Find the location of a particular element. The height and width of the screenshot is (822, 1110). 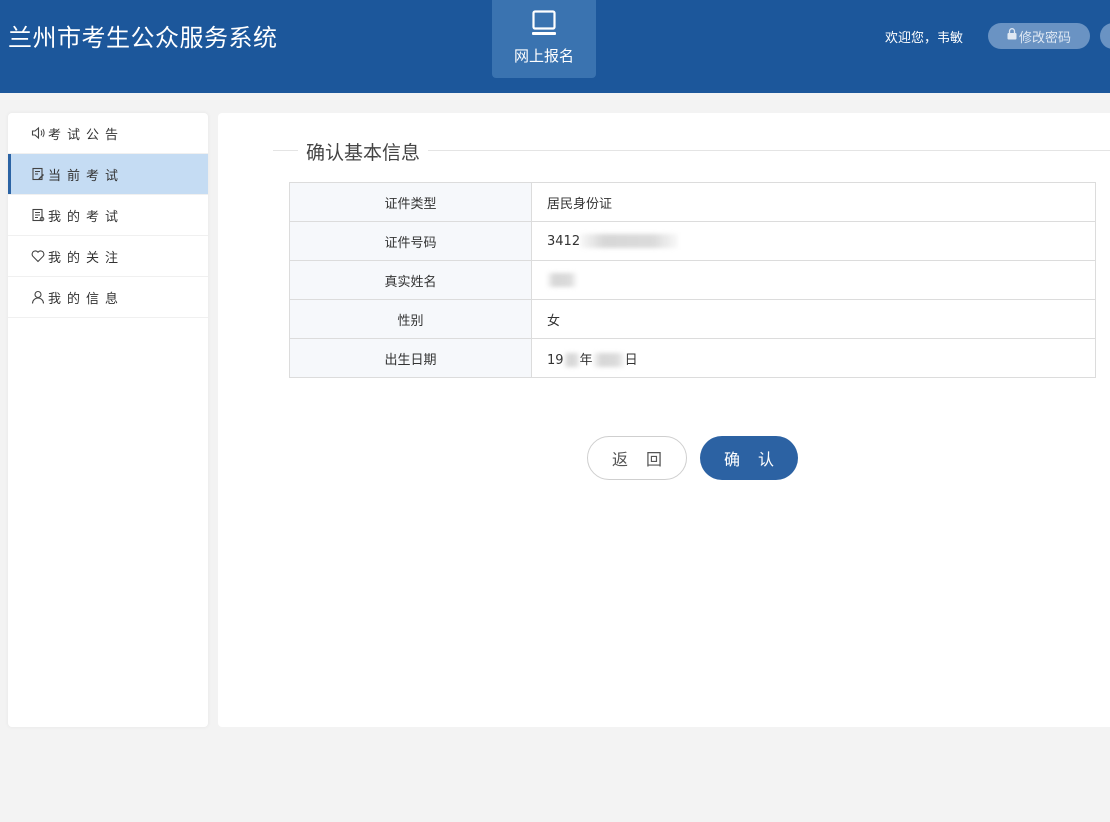

table-cell-value: 居民身份证 is located at coordinates (813, 202).